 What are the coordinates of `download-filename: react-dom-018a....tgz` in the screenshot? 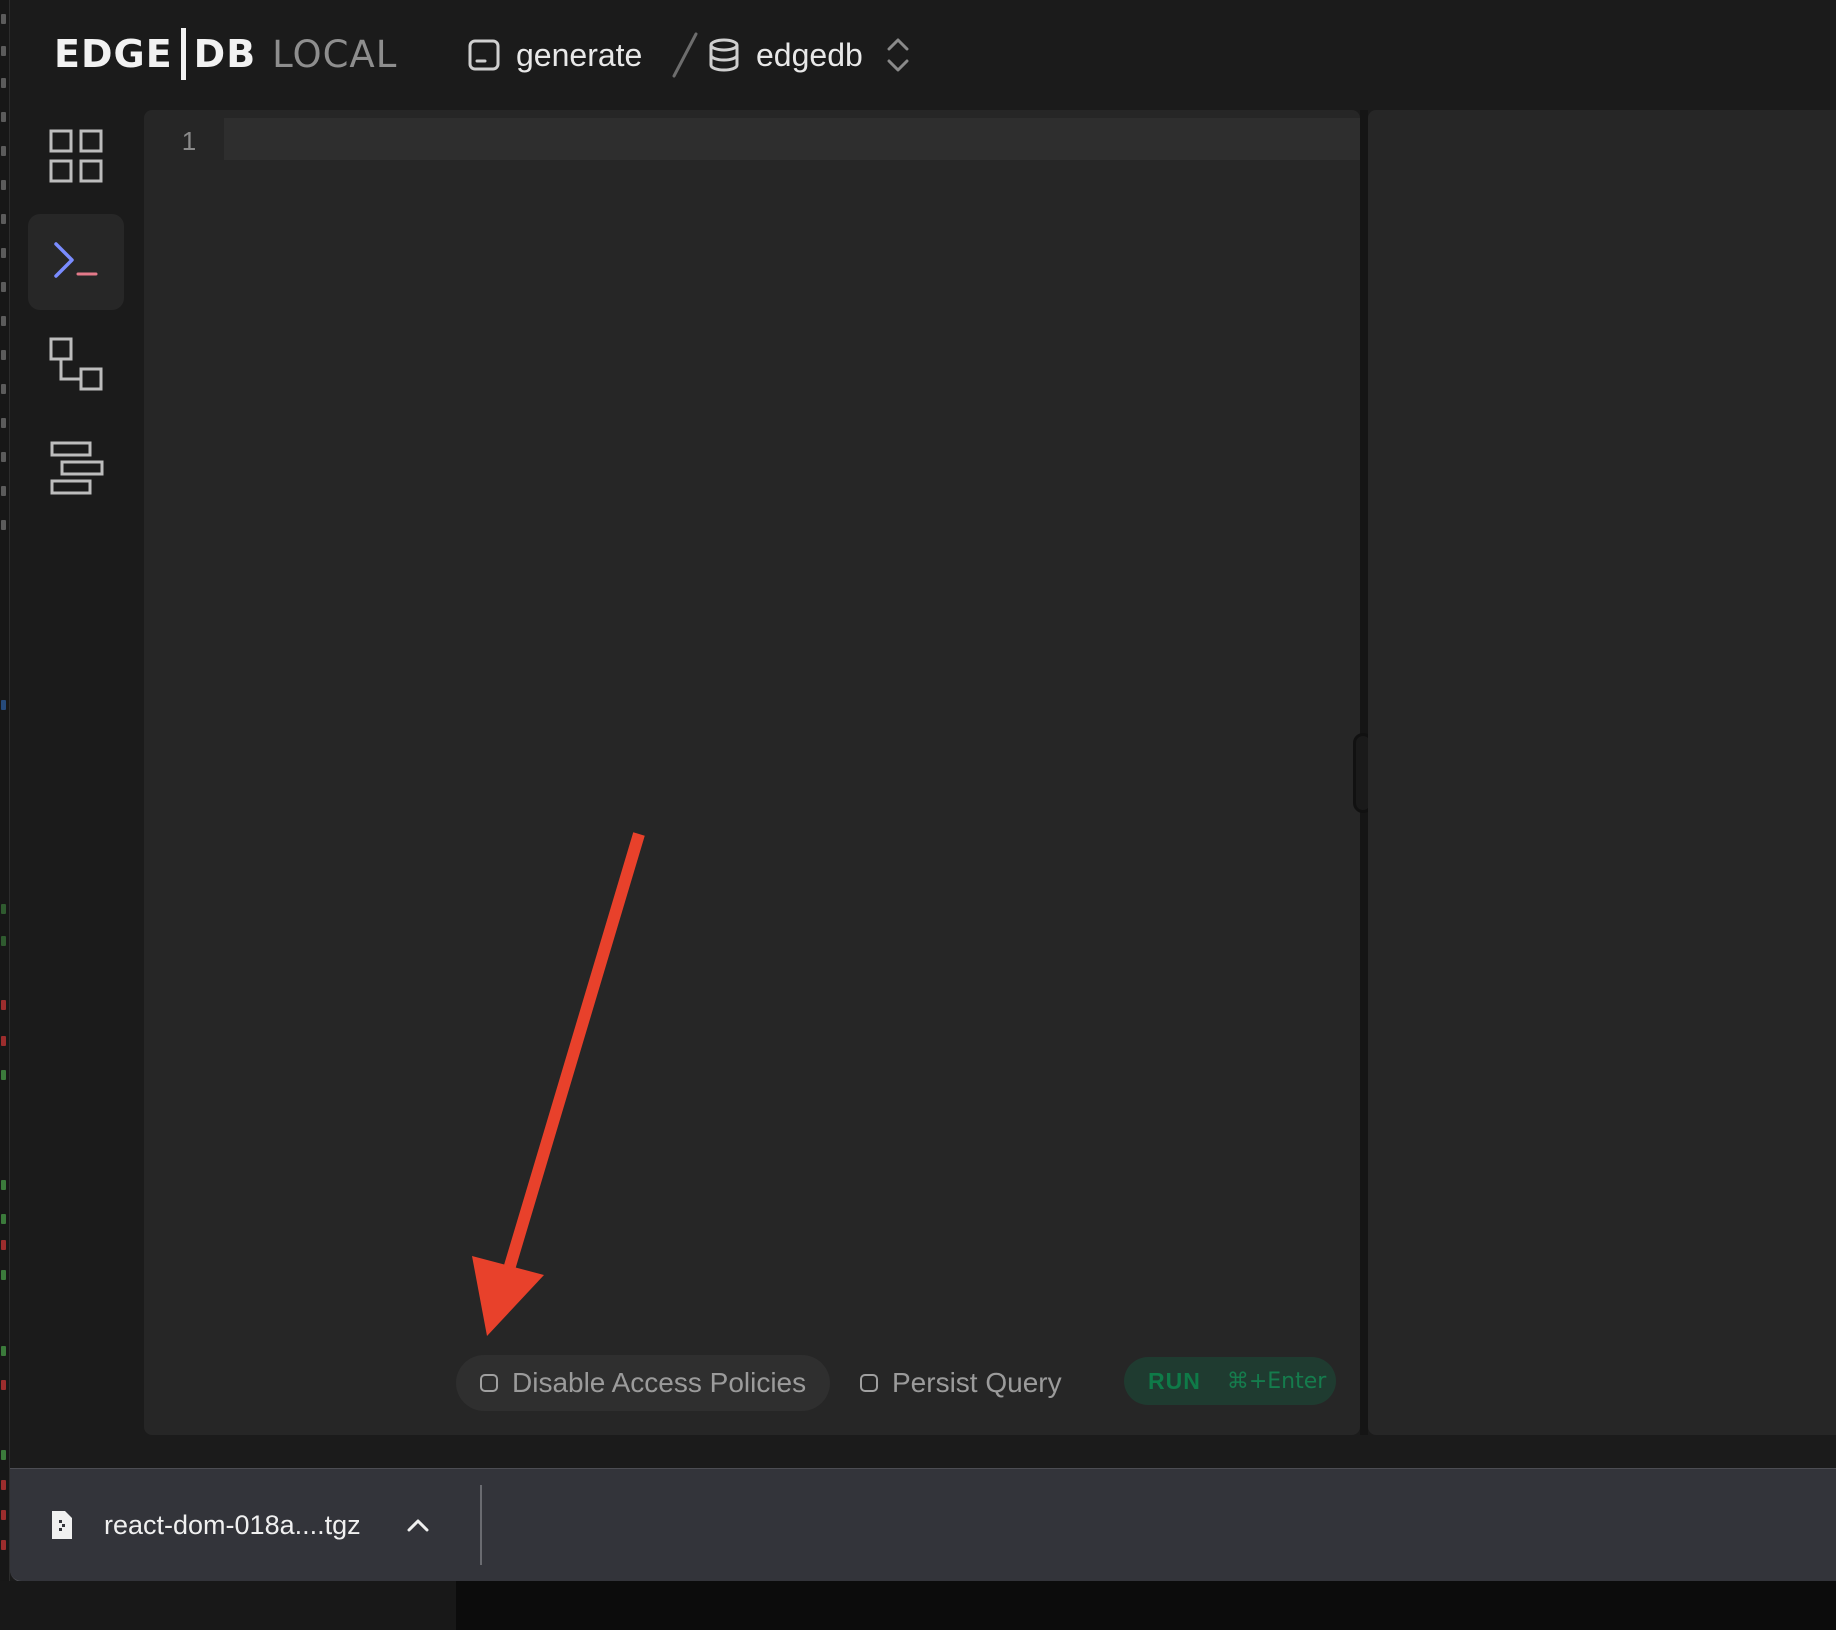 It's located at (232, 1524).